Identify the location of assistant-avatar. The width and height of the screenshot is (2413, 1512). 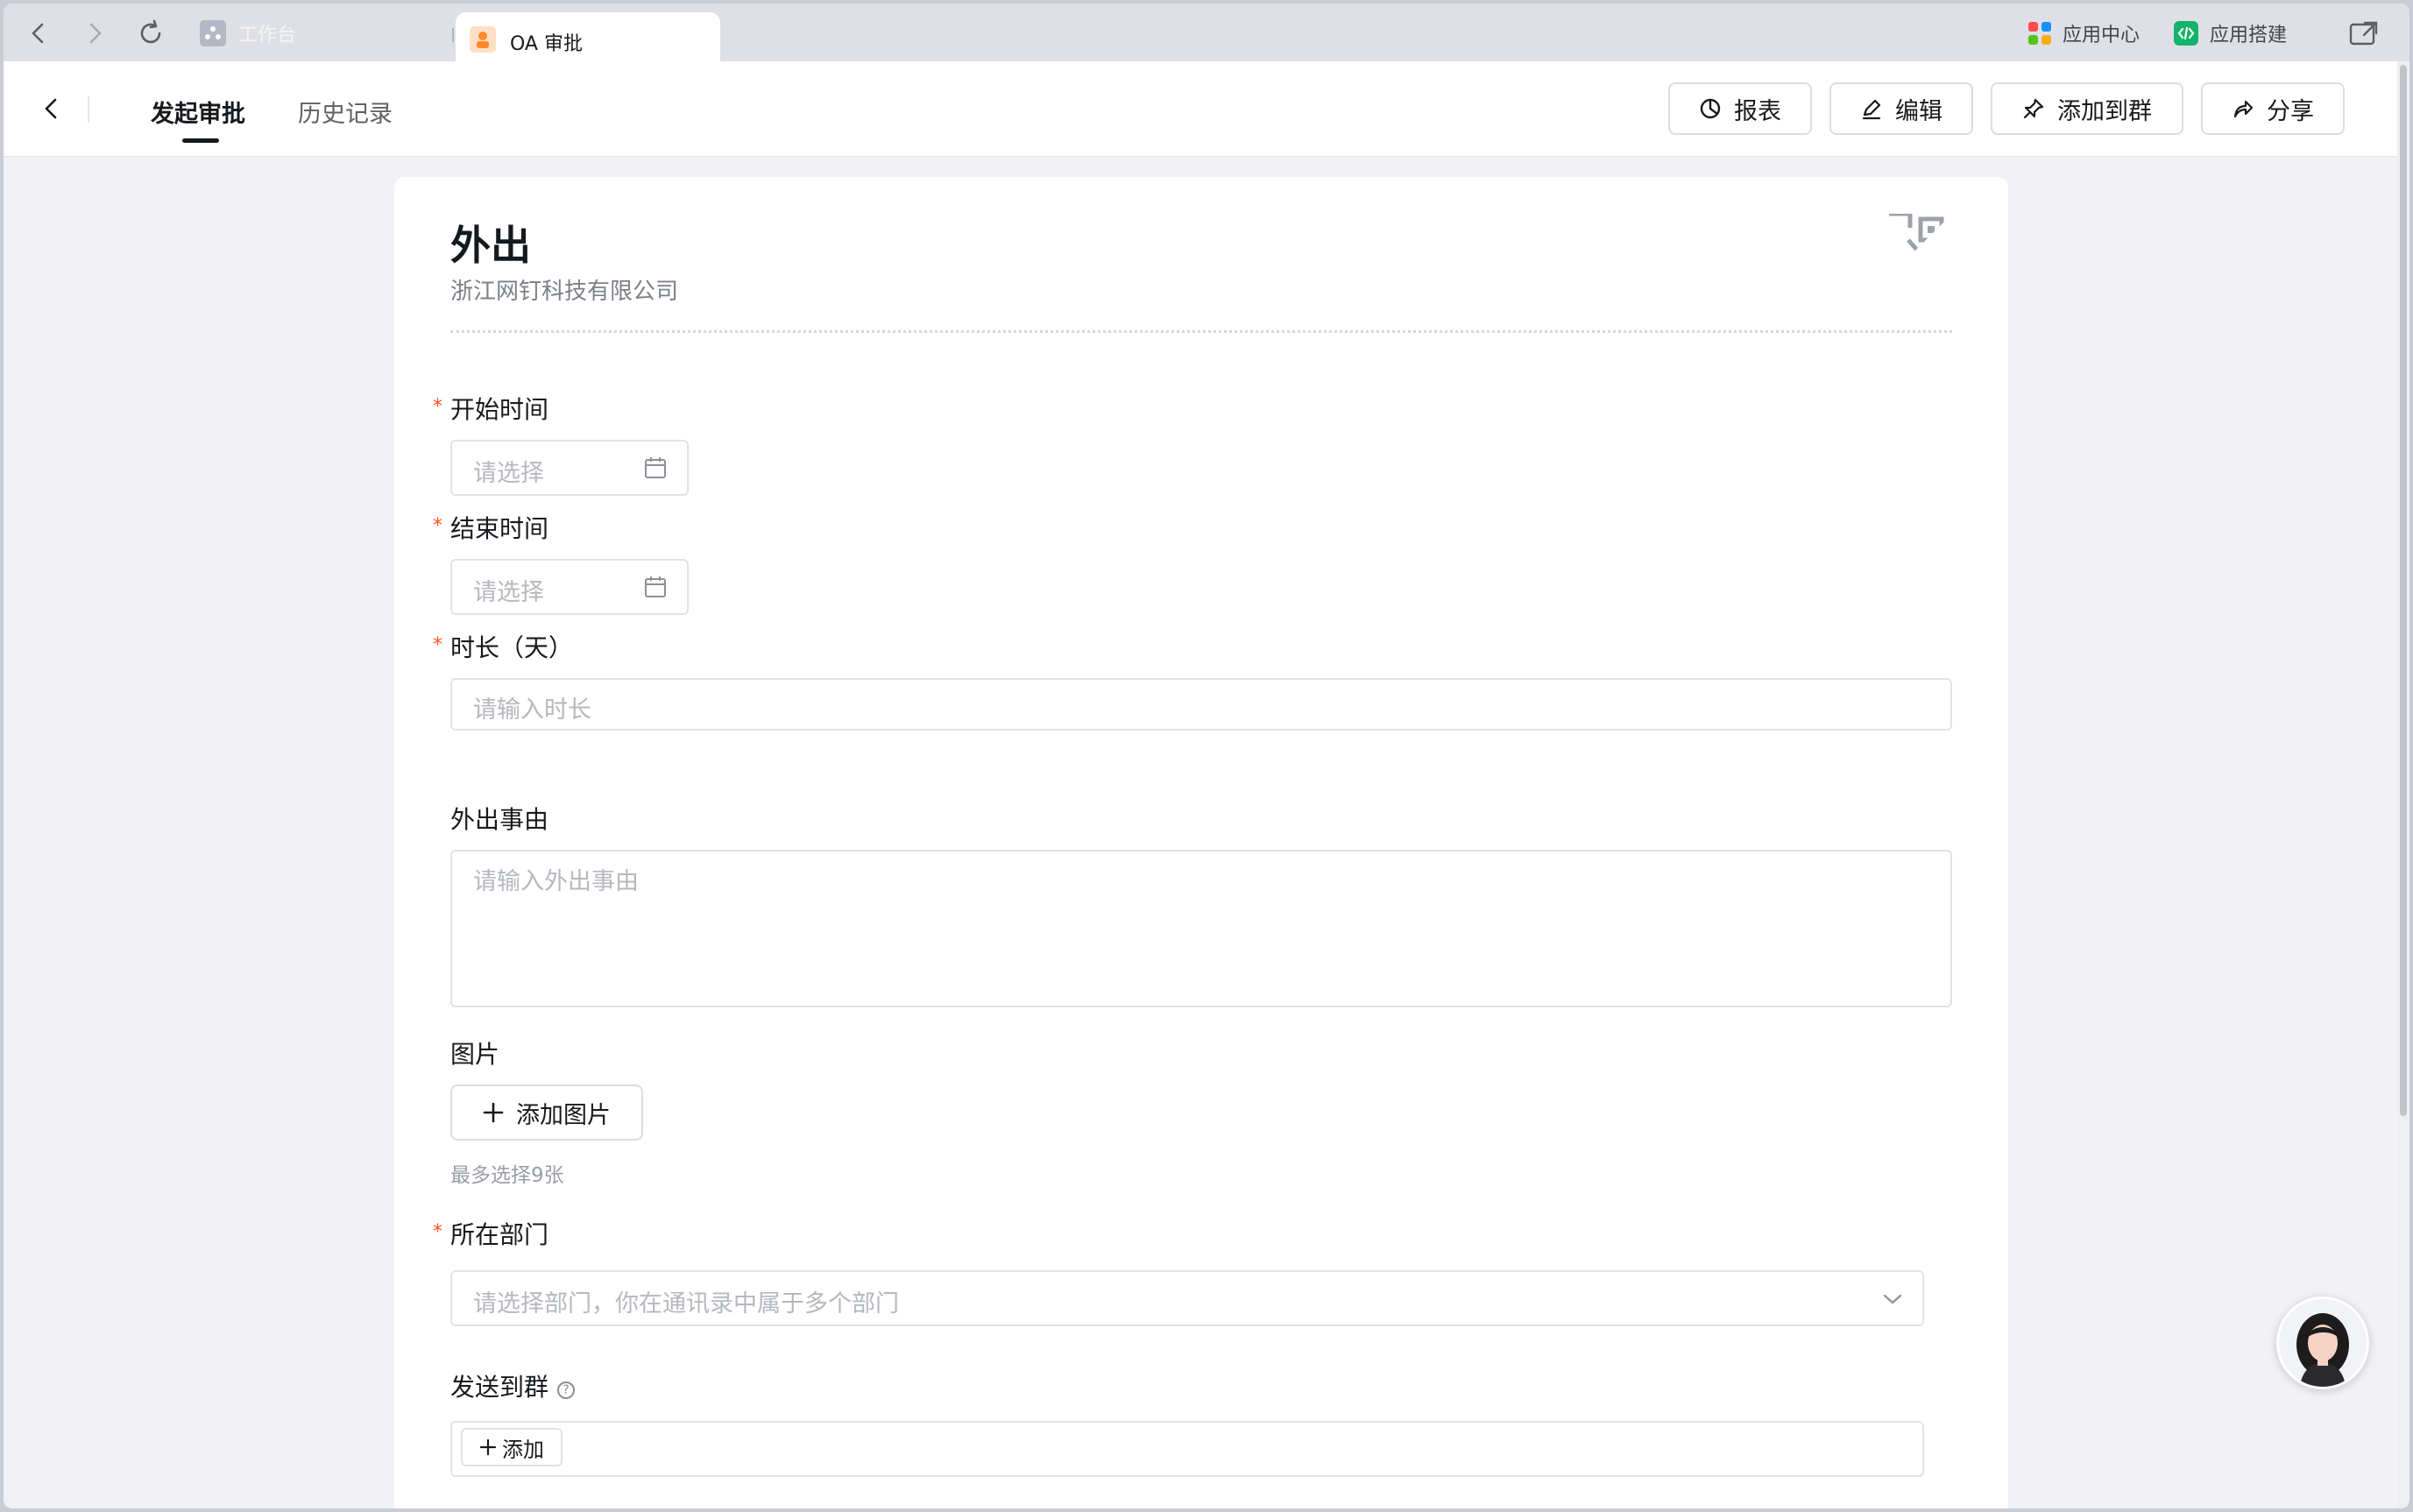
(2322, 1343).